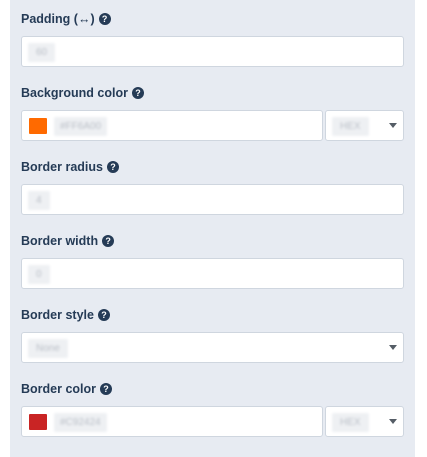 The image size is (427, 457). What do you see at coordinates (42, 52) in the screenshot?
I see `padding-value: 60` at bounding box center [42, 52].